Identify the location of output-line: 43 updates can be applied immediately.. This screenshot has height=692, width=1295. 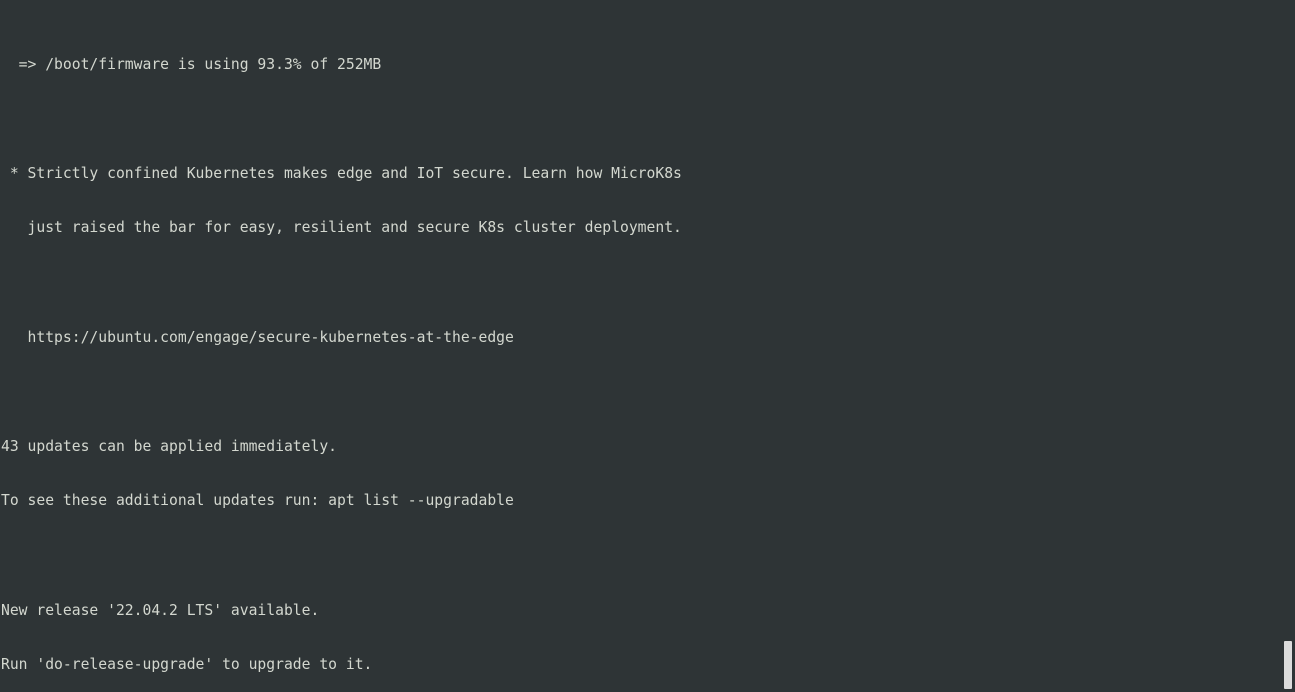
(648, 447).